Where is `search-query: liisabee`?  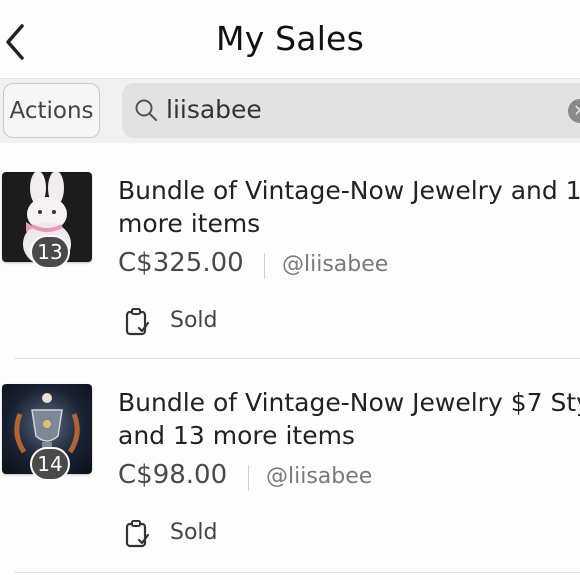 search-query: liisabee is located at coordinates (214, 109).